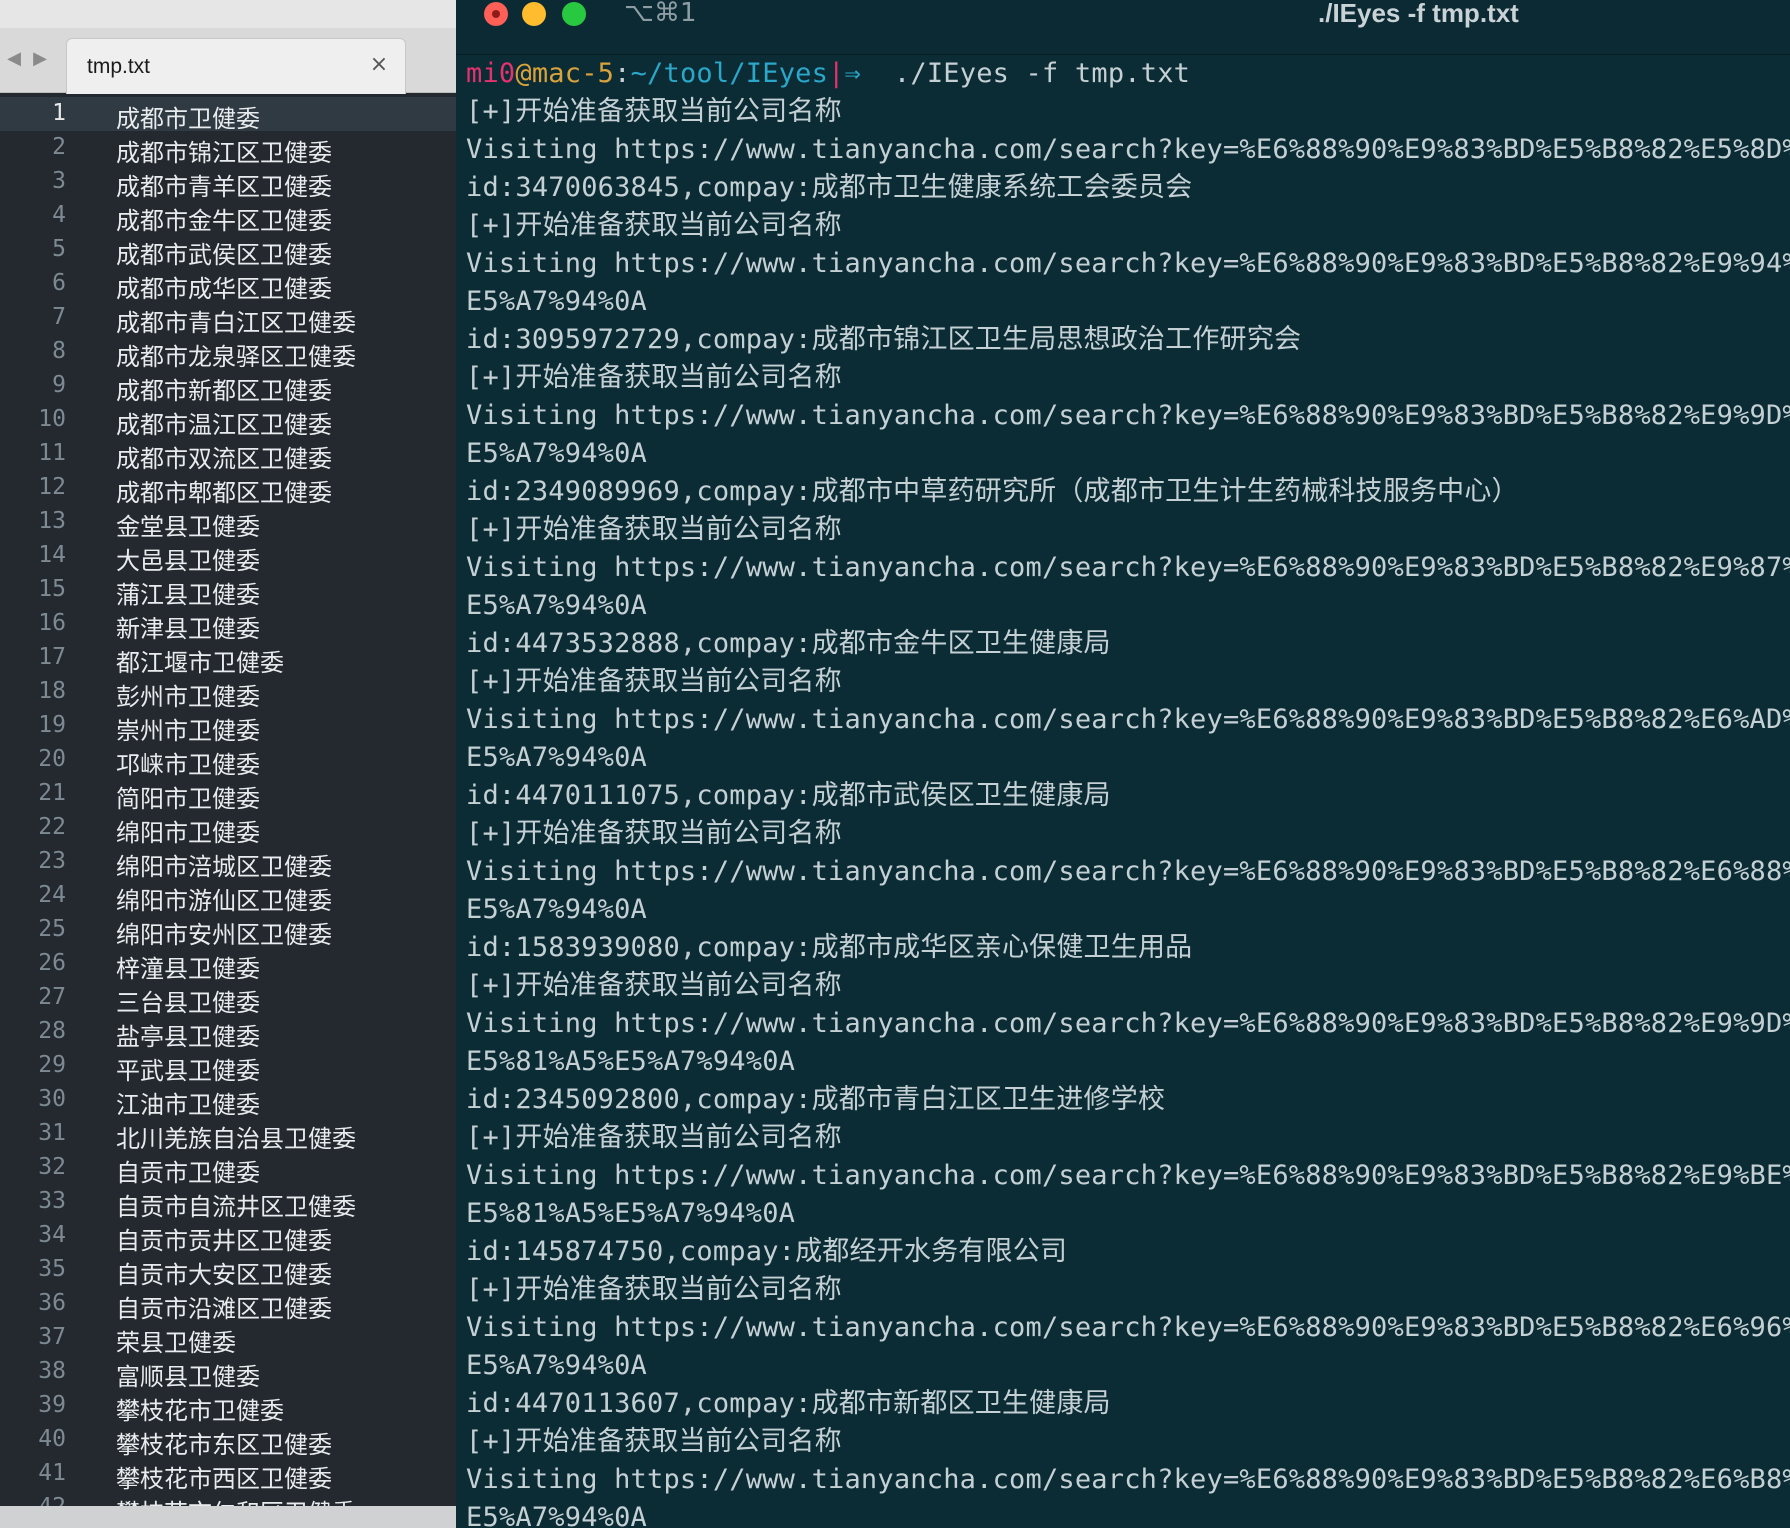 Image resolution: width=1790 pixels, height=1528 pixels. I want to click on terminal-output-line: id:145874750,compay:成都经开水务有限公司, so click(767, 1251).